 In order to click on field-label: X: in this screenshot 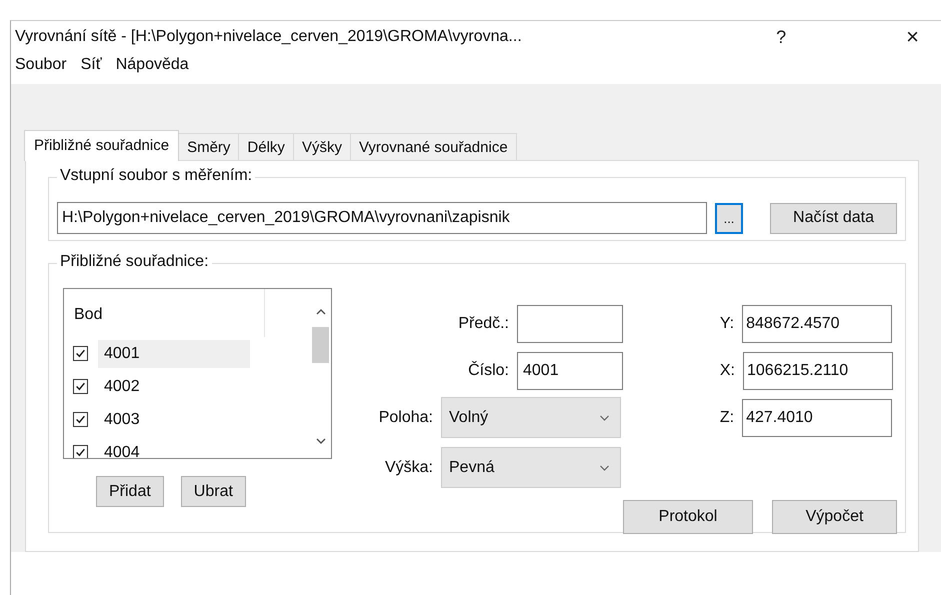, I will do `click(727, 371)`.